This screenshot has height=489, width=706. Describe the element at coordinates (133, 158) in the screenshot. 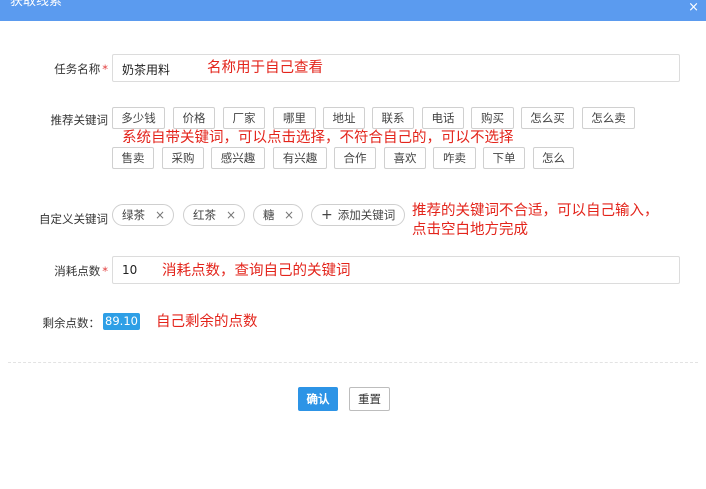

I see `keyword-option: 售卖` at that location.